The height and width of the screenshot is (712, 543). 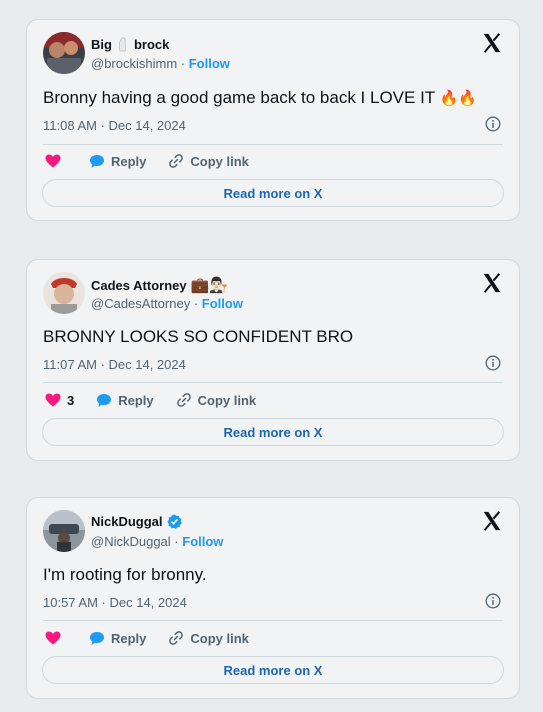 I want to click on timestamp: 11:08 AM · Dec 14, 2024, so click(x=114, y=125).